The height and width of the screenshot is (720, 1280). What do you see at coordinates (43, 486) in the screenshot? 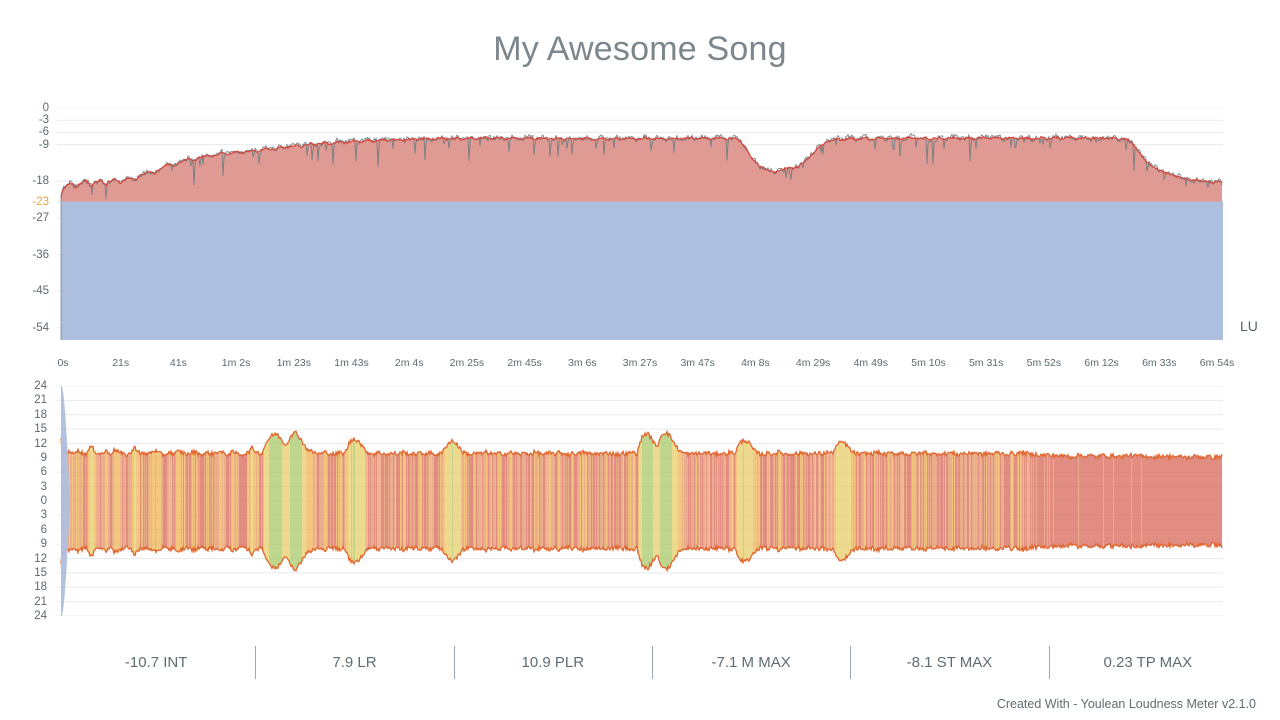
I see `dr-tick-7: 3` at bounding box center [43, 486].